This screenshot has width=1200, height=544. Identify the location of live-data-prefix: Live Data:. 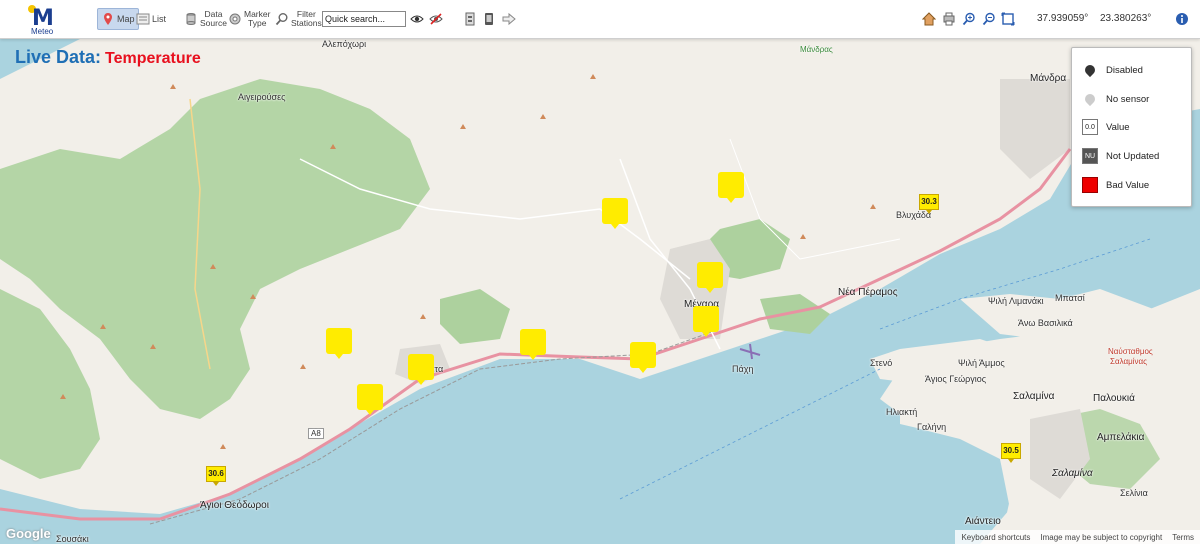
(58, 57).